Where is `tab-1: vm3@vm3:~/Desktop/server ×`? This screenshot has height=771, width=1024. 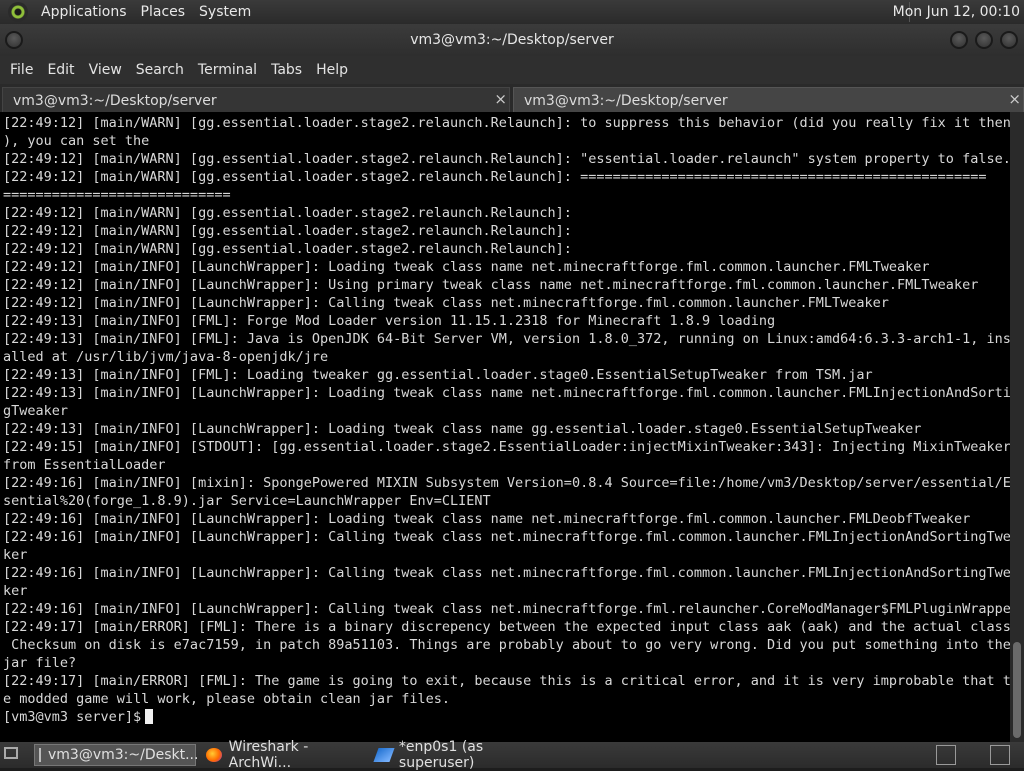 tab-1: vm3@vm3:~/Desktop/server × is located at coordinates (256, 99).